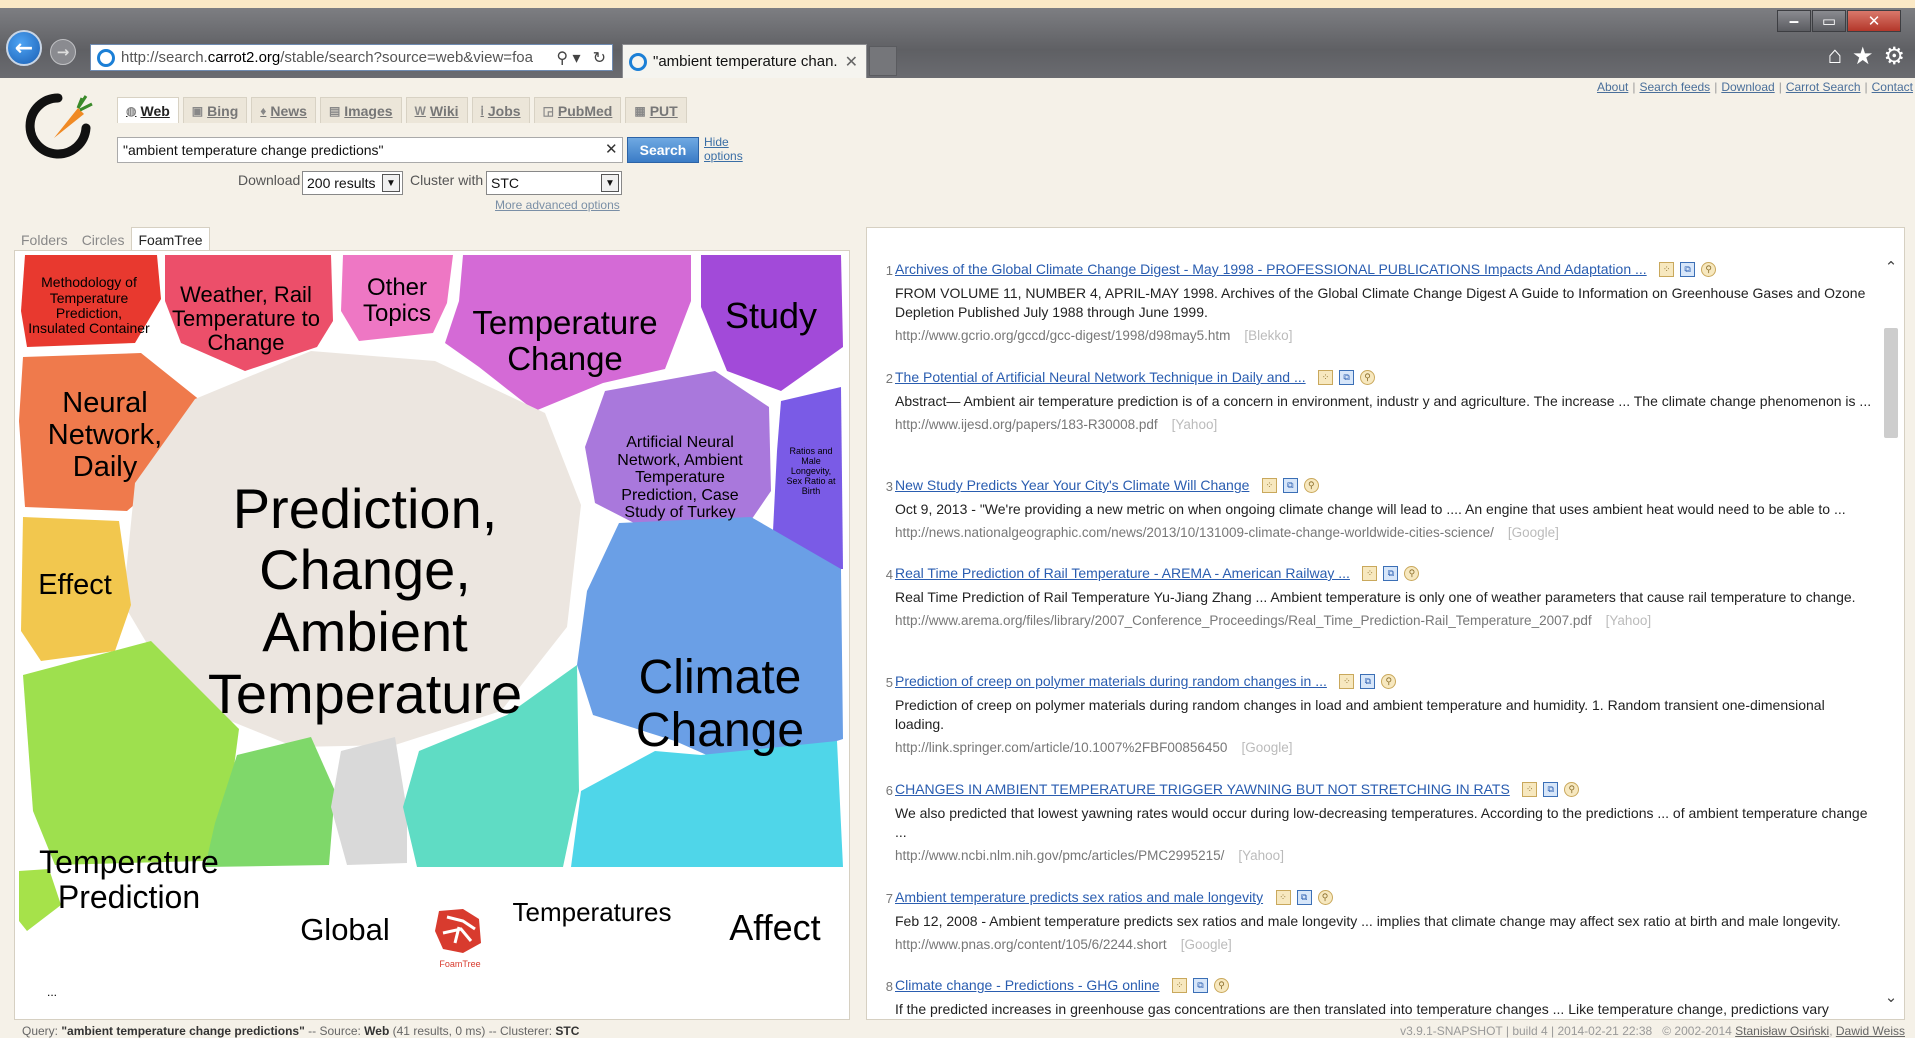 This screenshot has height=1038, width=1915. I want to click on cell-main-cluster: Prediction, Change, Ambient Temperature, so click(365, 601).